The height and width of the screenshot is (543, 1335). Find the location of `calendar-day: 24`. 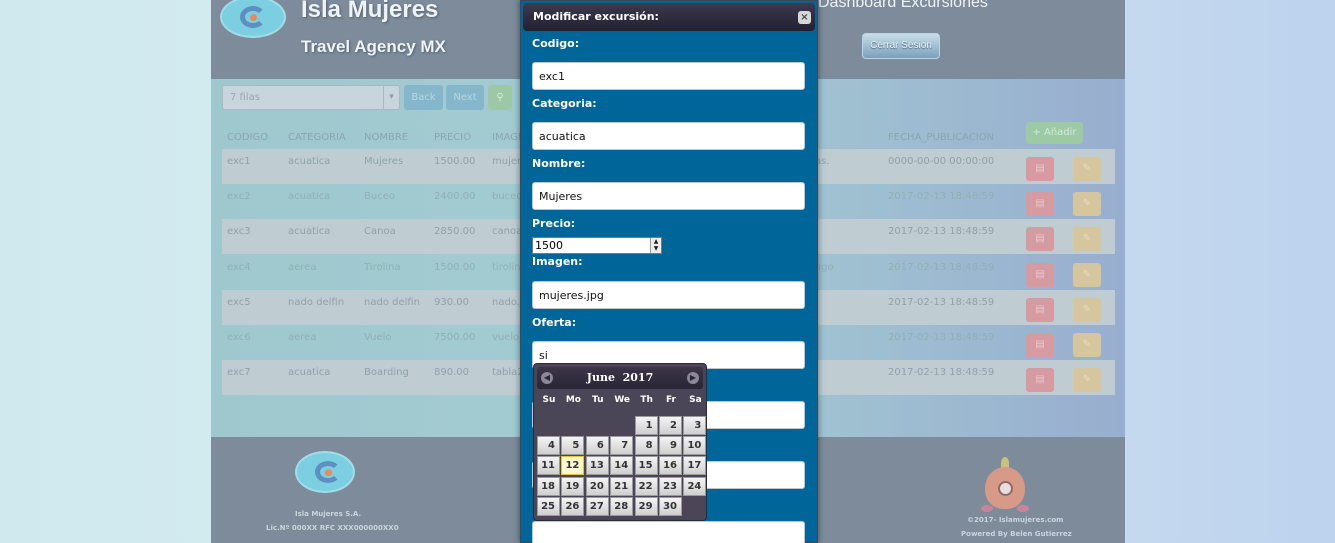

calendar-day: 24 is located at coordinates (695, 486).